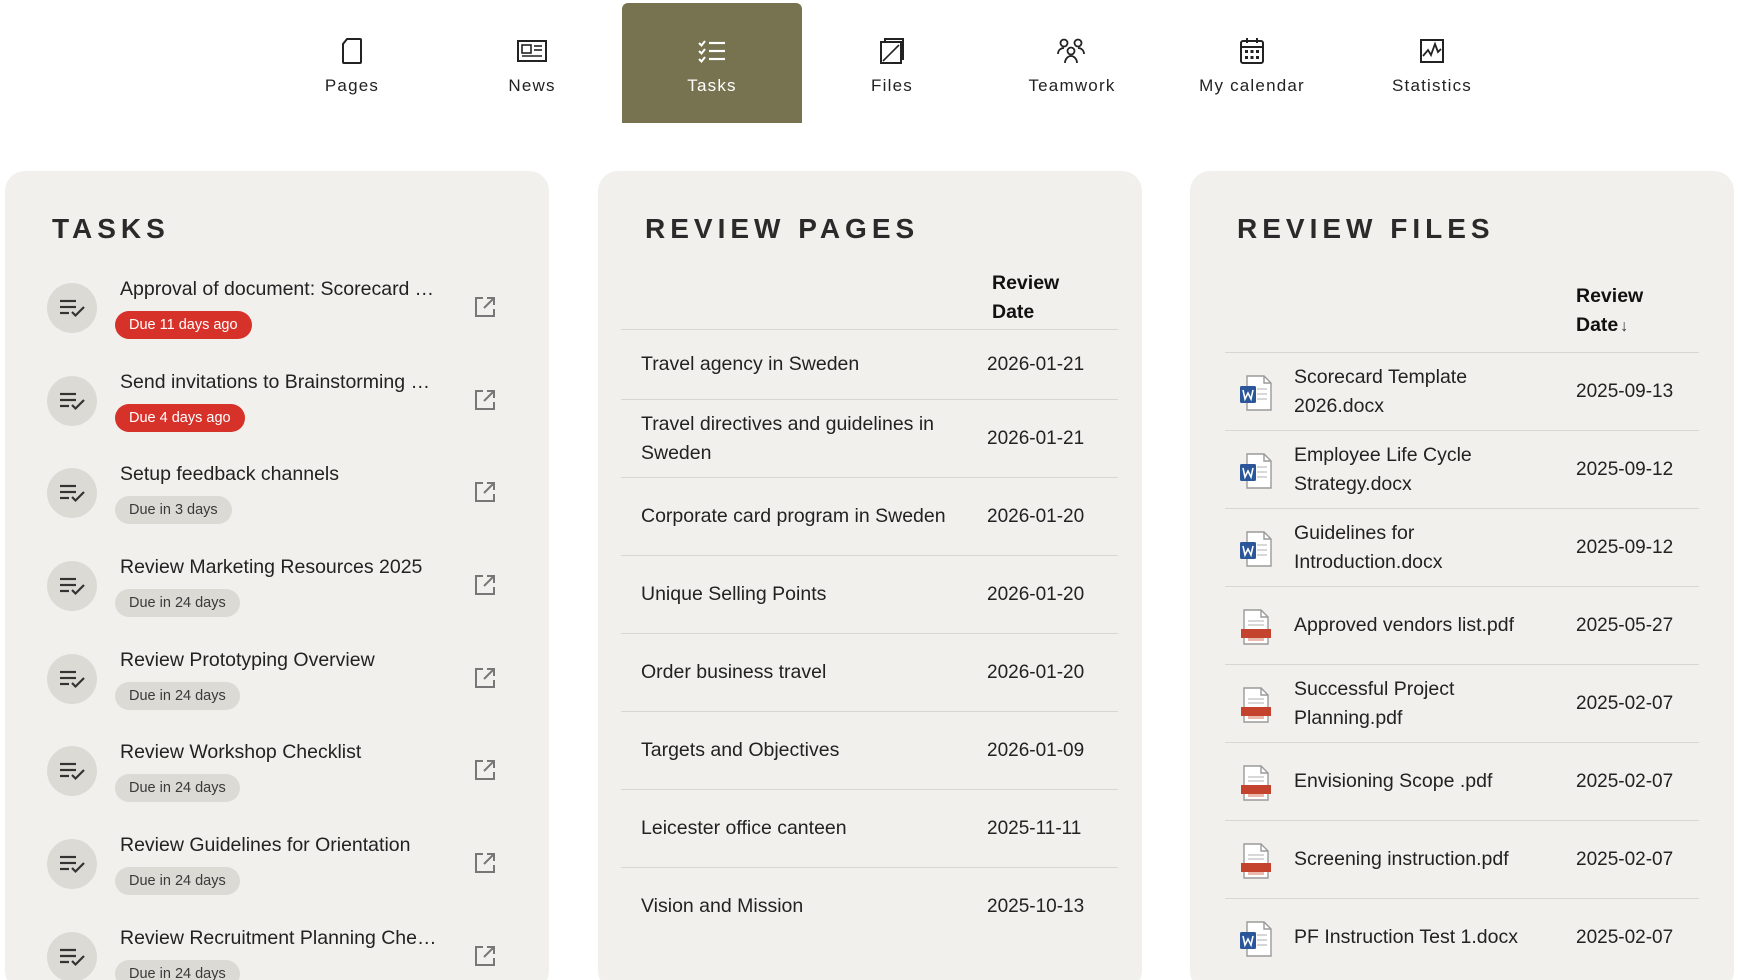 This screenshot has width=1742, height=980. What do you see at coordinates (277, 773) in the screenshot?
I see `task-item: Review Workshop Checklist Due in 24 days` at bounding box center [277, 773].